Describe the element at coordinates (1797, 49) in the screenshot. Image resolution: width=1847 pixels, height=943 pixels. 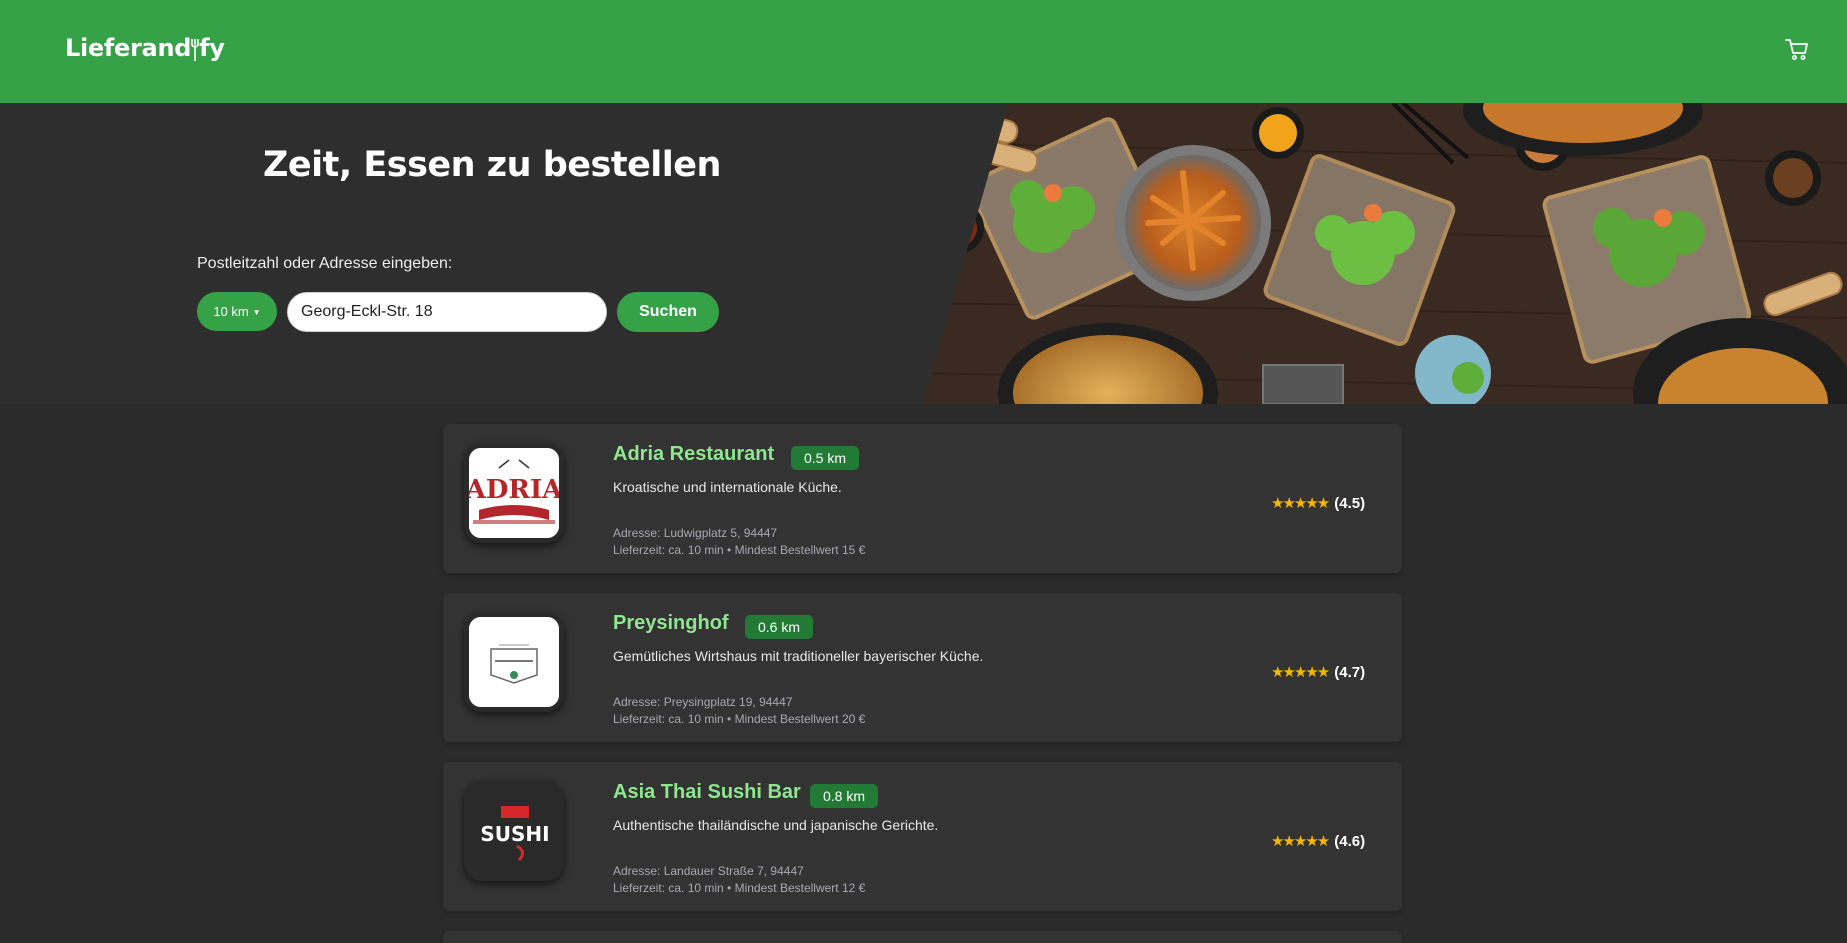
I see `cart-icon` at that location.